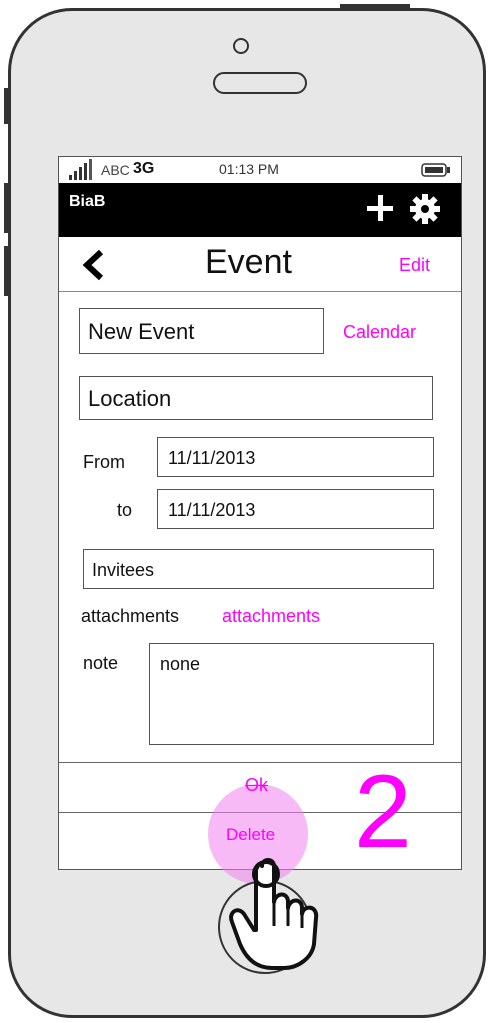 This screenshot has height=1023, width=494. I want to click on back-chevron-icon, so click(94, 265).